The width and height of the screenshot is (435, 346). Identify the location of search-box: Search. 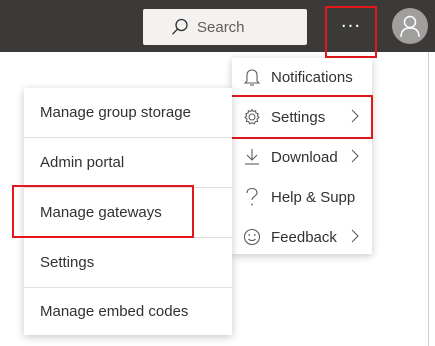
(225, 27).